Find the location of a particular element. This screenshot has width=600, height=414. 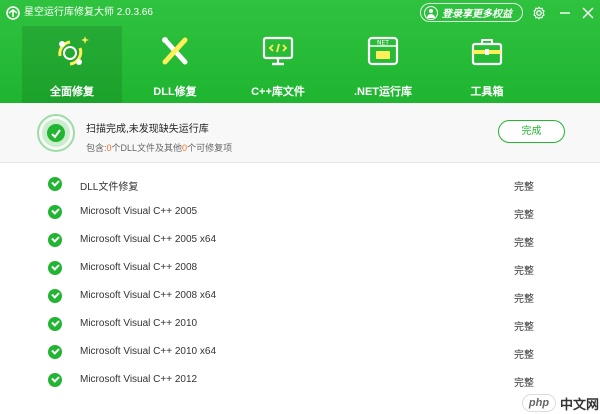

summary-prefix: 包含: is located at coordinates (96, 148).